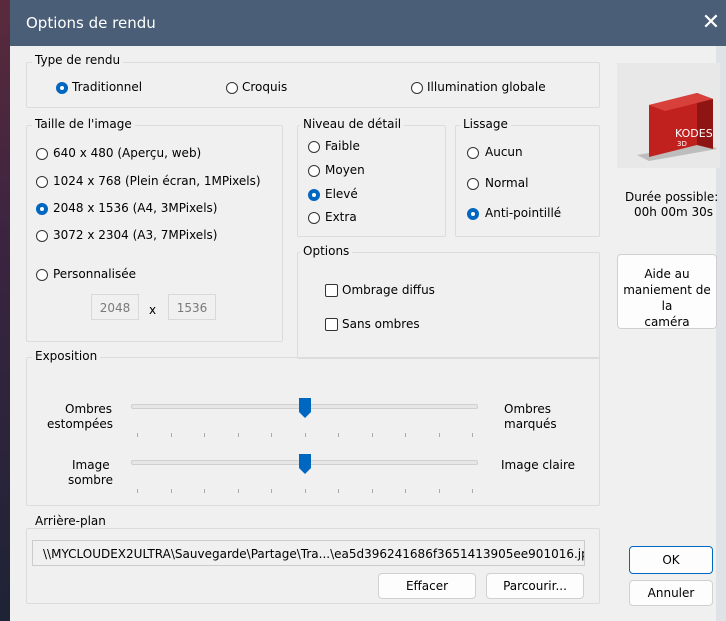 This screenshot has width=726, height=621. Describe the element at coordinates (115, 307) in the screenshot. I see `custom-width-field: 2048` at that location.